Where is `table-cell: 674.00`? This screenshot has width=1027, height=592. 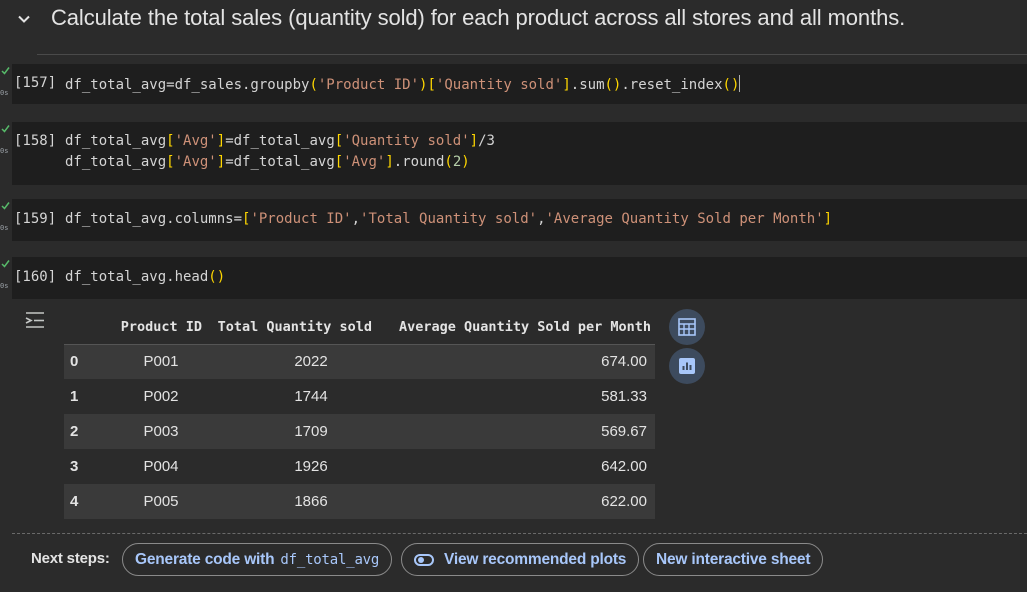
table-cell: 674.00 is located at coordinates (515, 361).